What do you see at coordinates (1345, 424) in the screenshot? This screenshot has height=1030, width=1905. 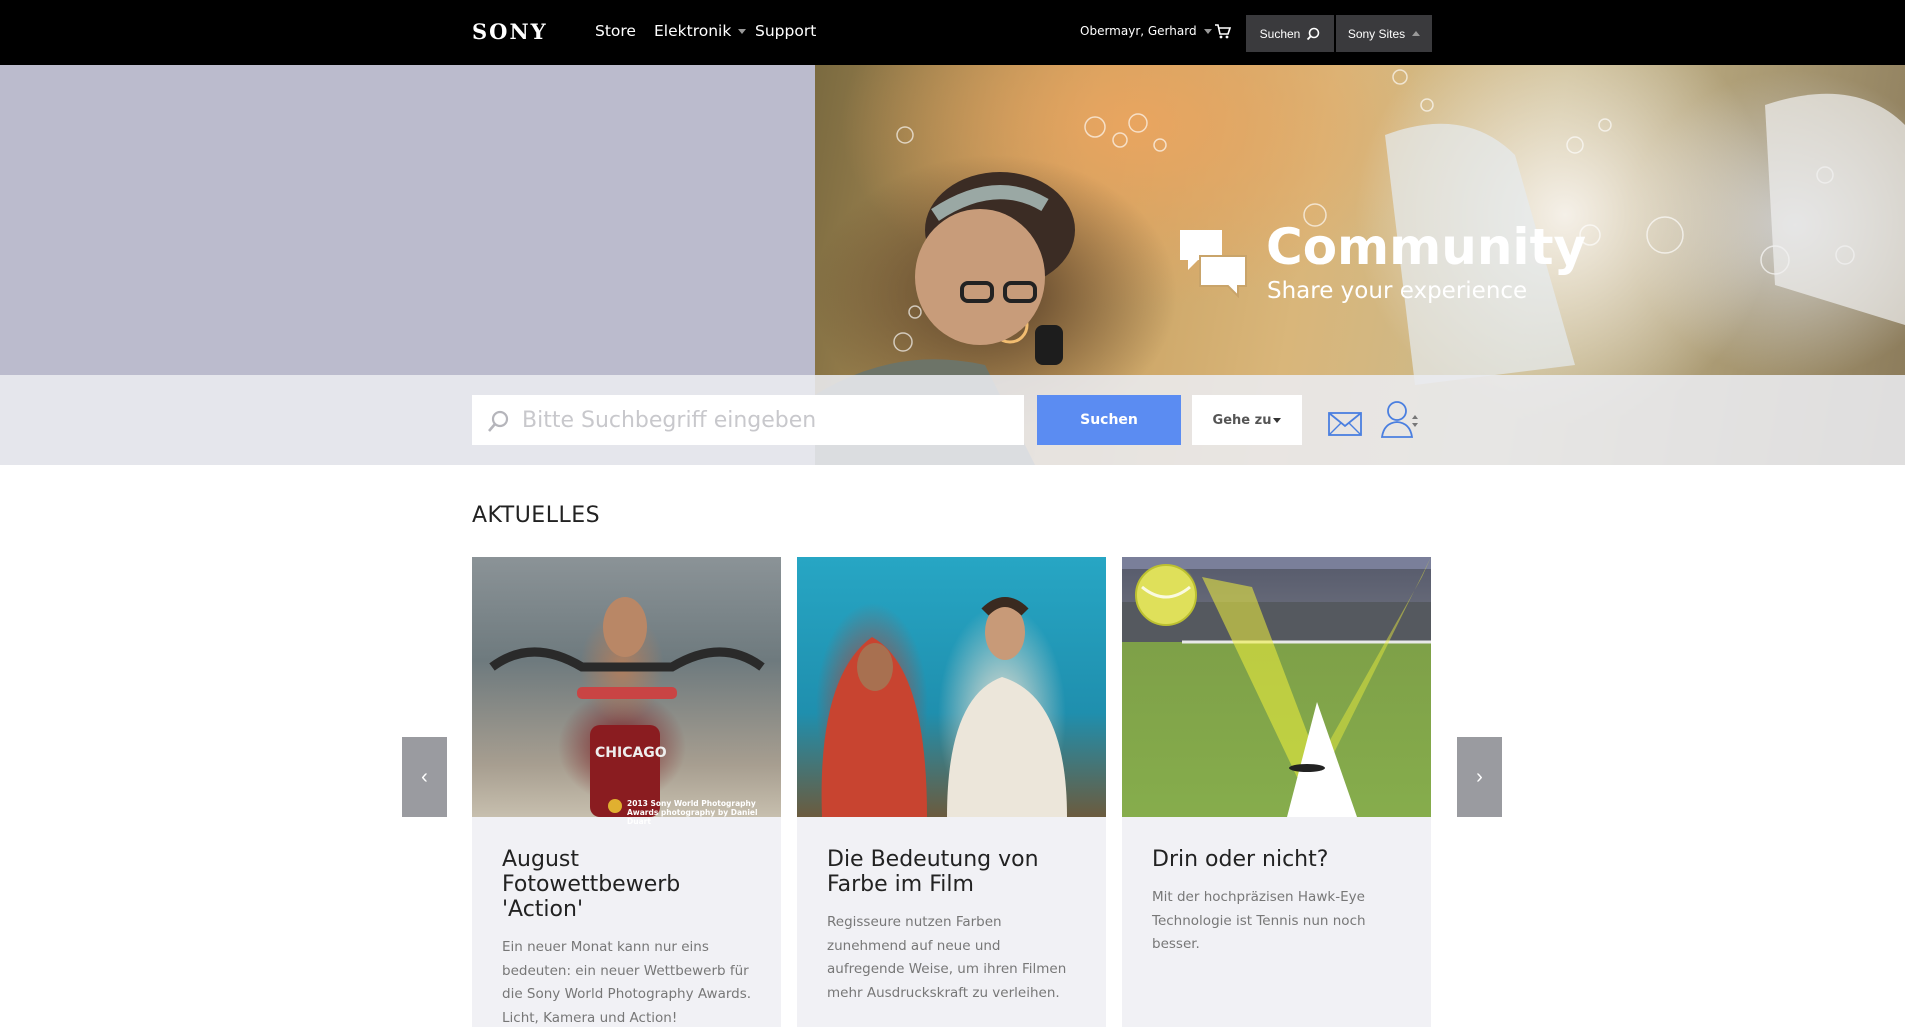 I see `mail-icon` at bounding box center [1345, 424].